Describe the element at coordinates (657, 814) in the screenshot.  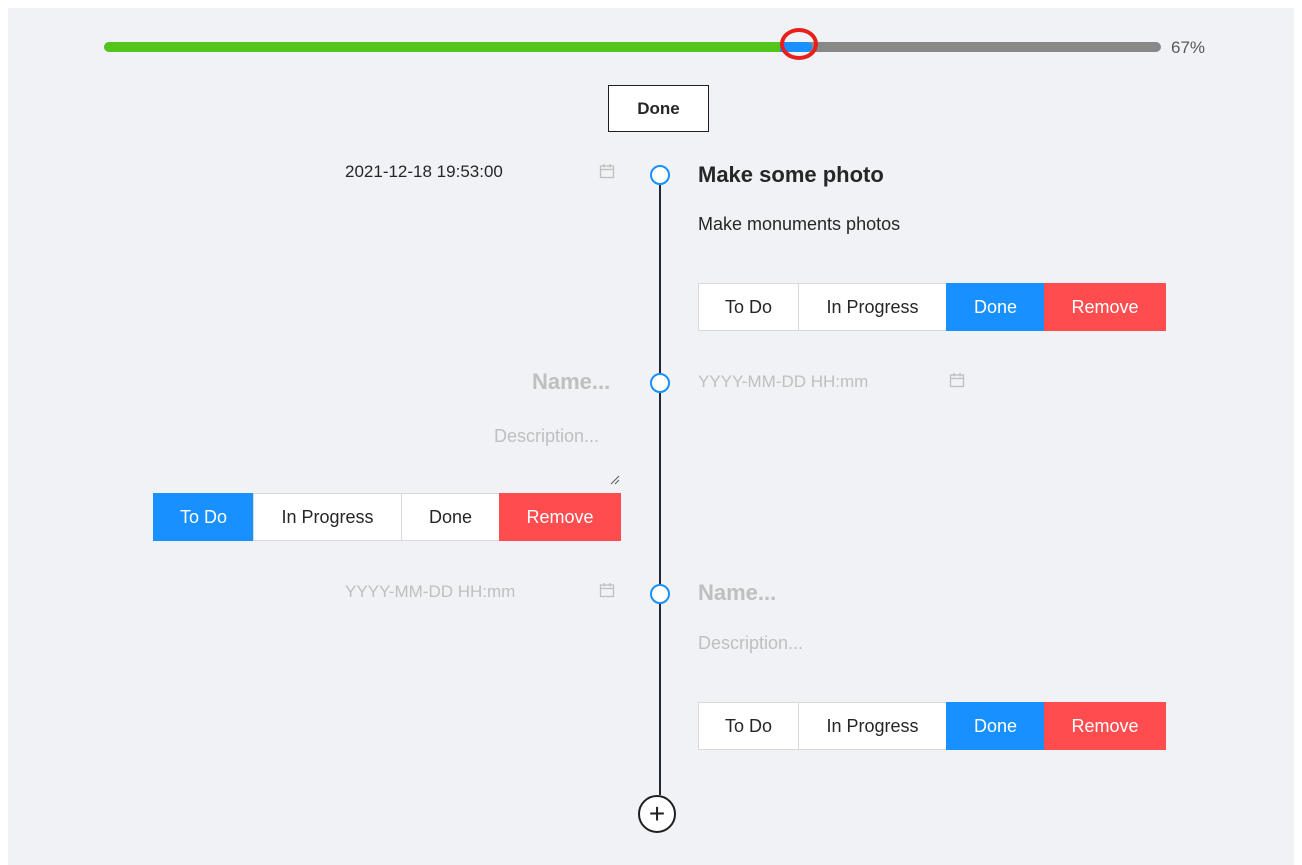
I see `plus-circle-icon: +` at that location.